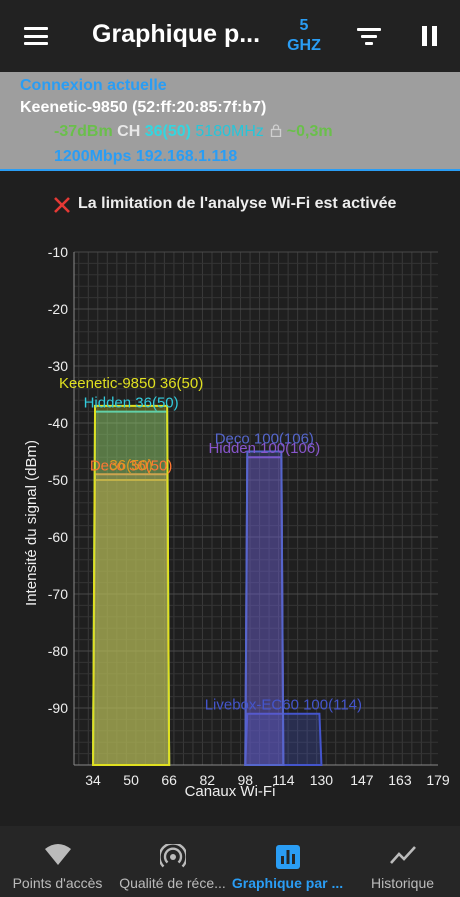  I want to click on y-axis-label: Intensité du signal (dBm), so click(31, 523).